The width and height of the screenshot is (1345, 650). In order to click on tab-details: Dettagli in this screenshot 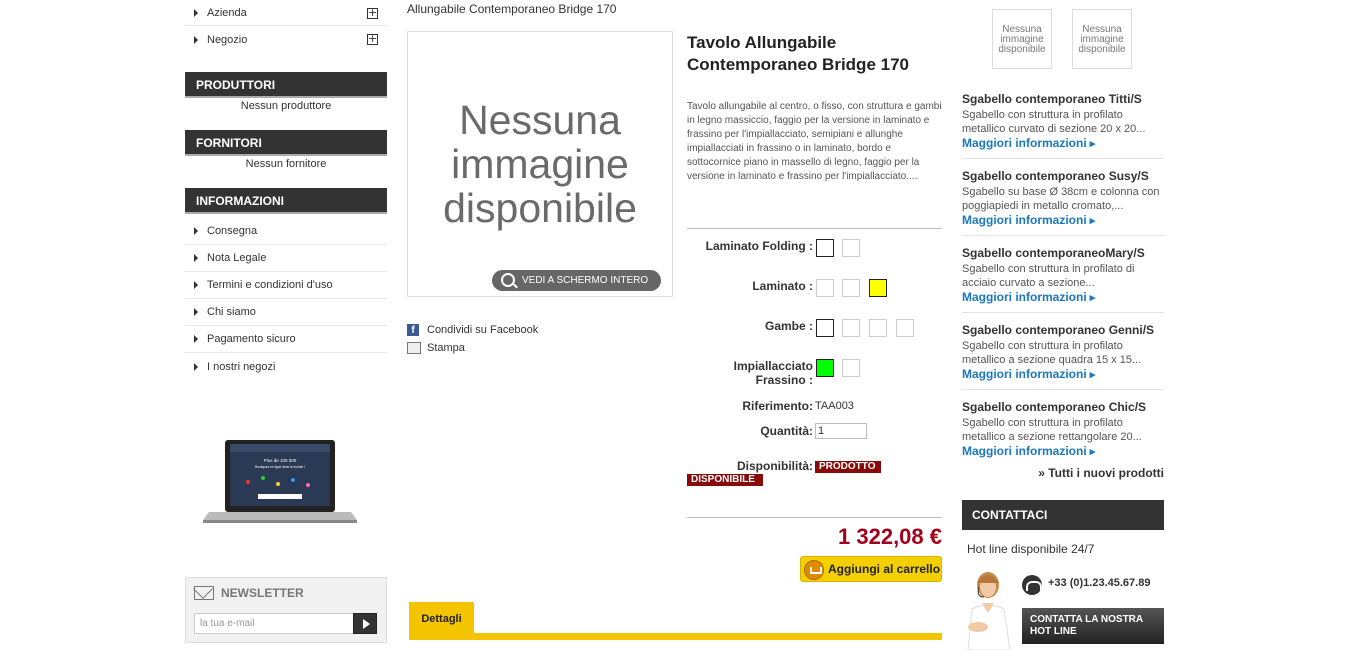, I will do `click(441, 618)`.